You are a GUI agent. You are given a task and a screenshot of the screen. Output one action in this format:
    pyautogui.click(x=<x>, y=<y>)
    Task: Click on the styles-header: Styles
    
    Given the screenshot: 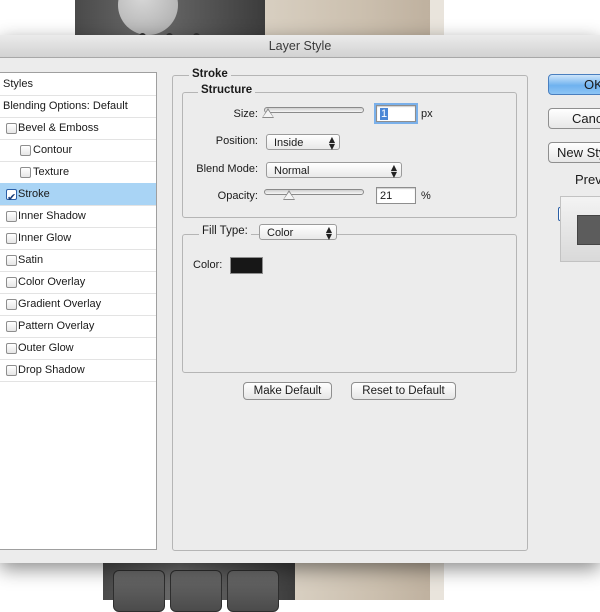 What is the action you would take?
    pyautogui.click(x=78, y=84)
    